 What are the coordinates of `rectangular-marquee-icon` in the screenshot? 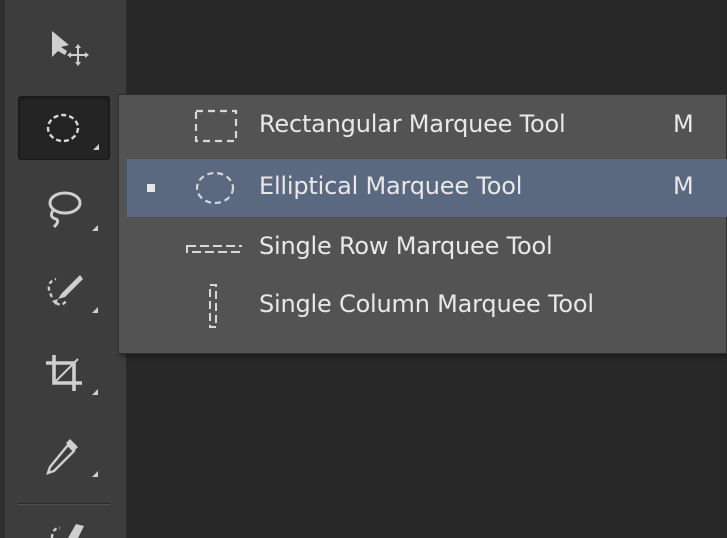 It's located at (212, 126).